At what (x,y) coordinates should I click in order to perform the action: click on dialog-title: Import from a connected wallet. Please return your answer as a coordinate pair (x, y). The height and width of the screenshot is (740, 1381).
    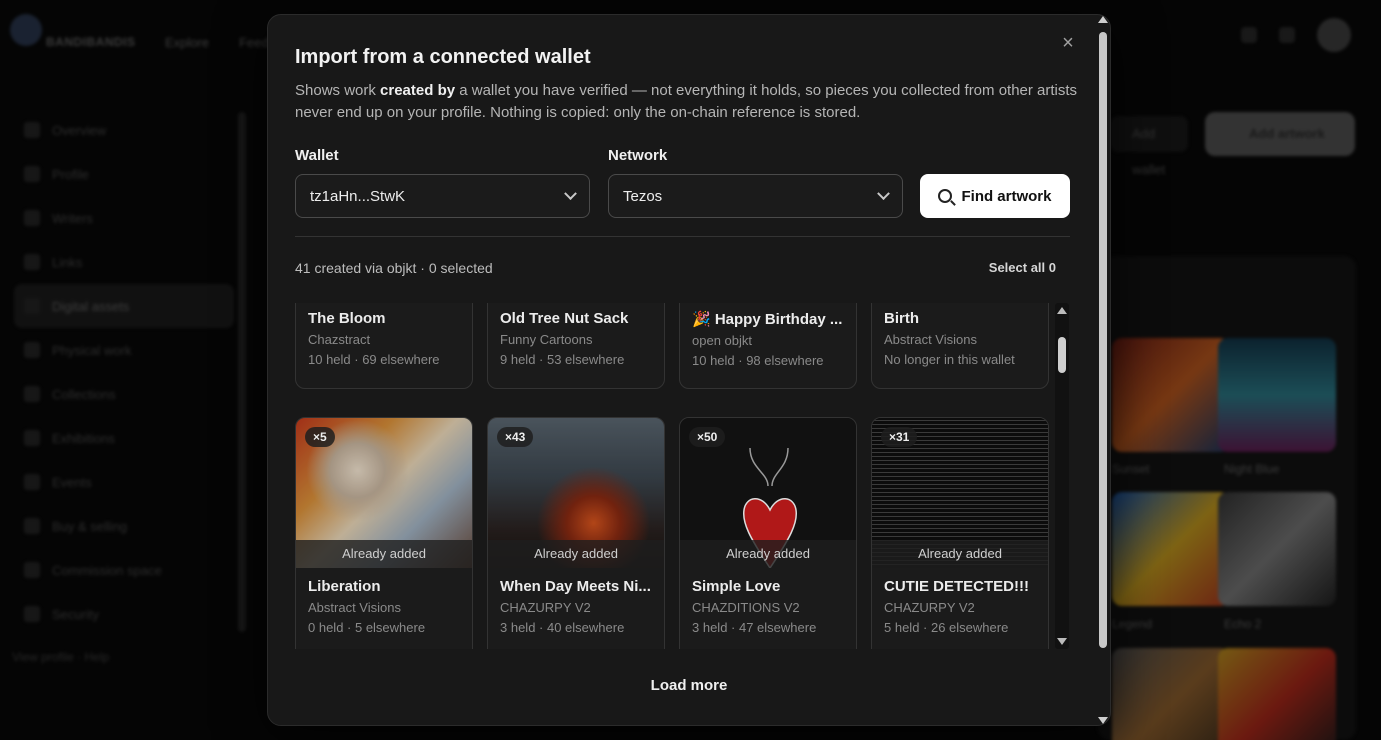
    Looking at the image, I should click on (443, 57).